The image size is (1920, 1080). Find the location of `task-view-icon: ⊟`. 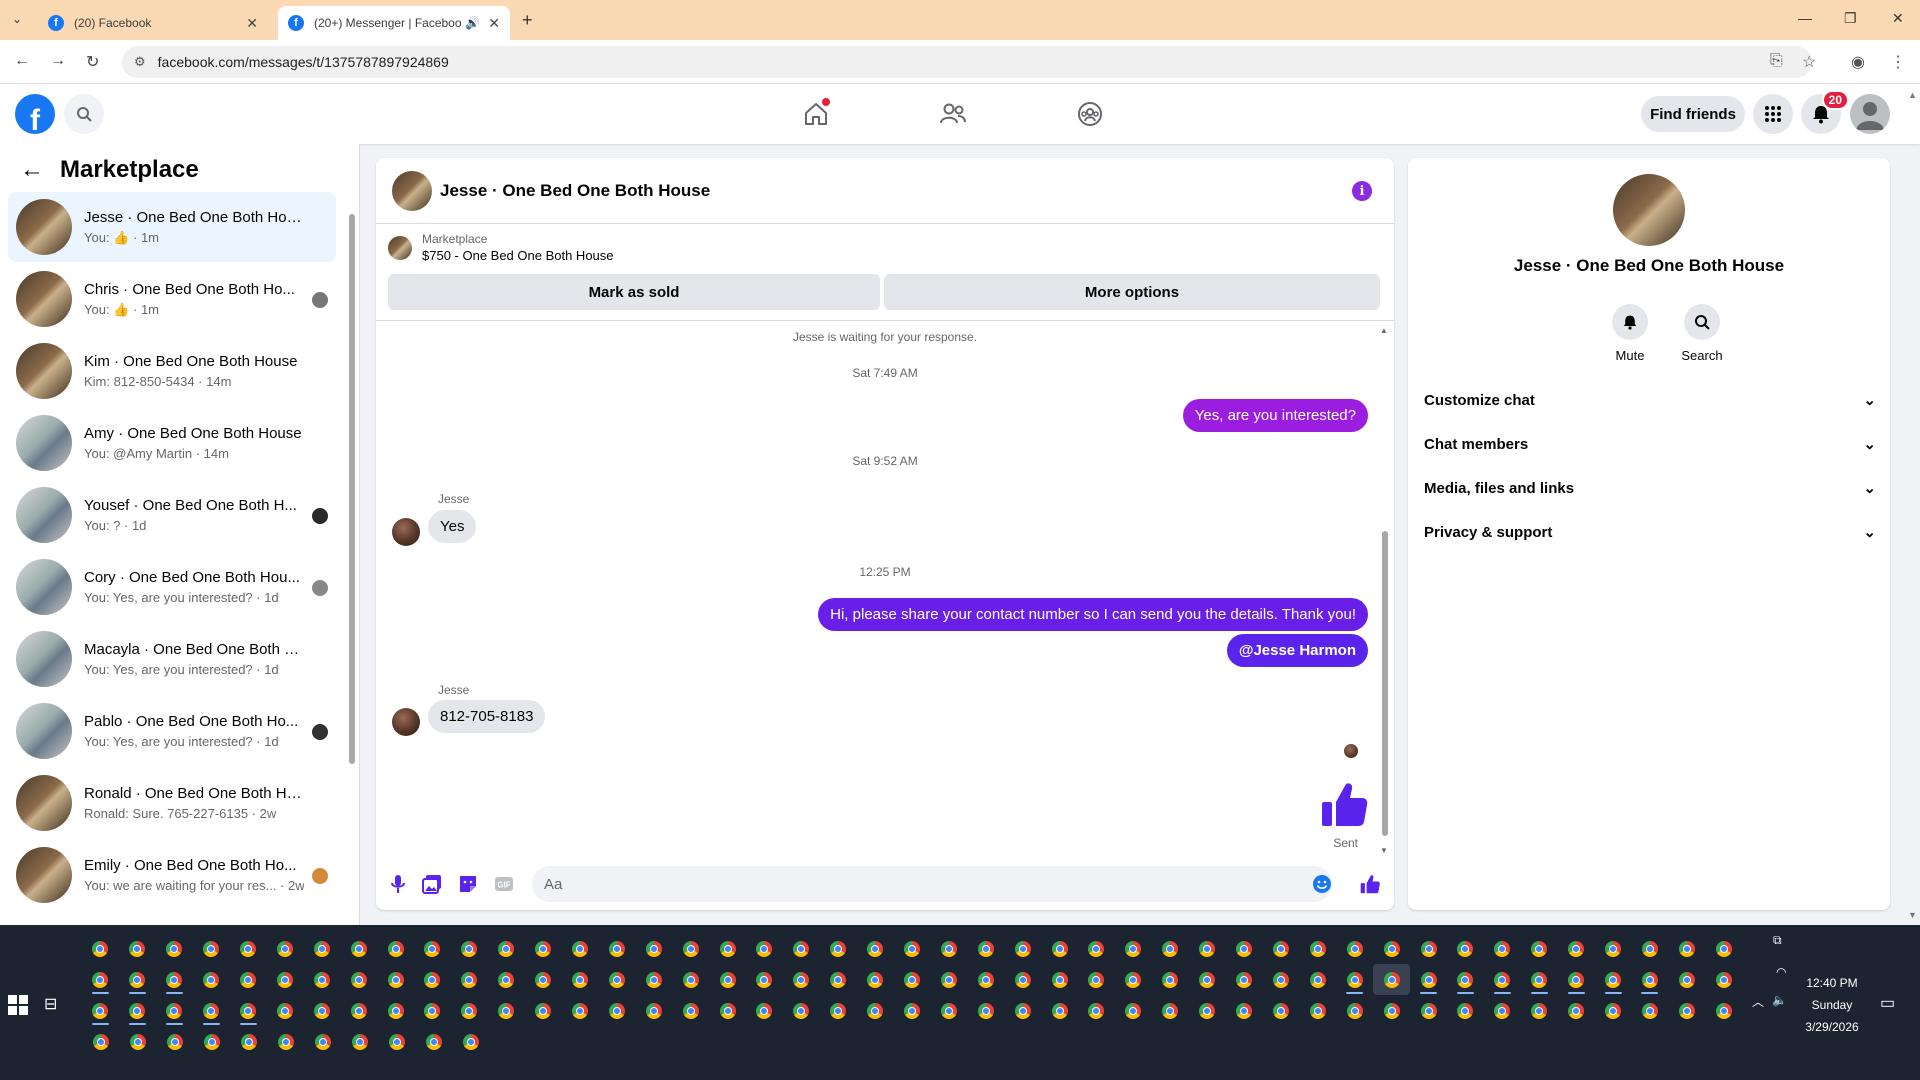

task-view-icon: ⊟ is located at coordinates (50, 1004).